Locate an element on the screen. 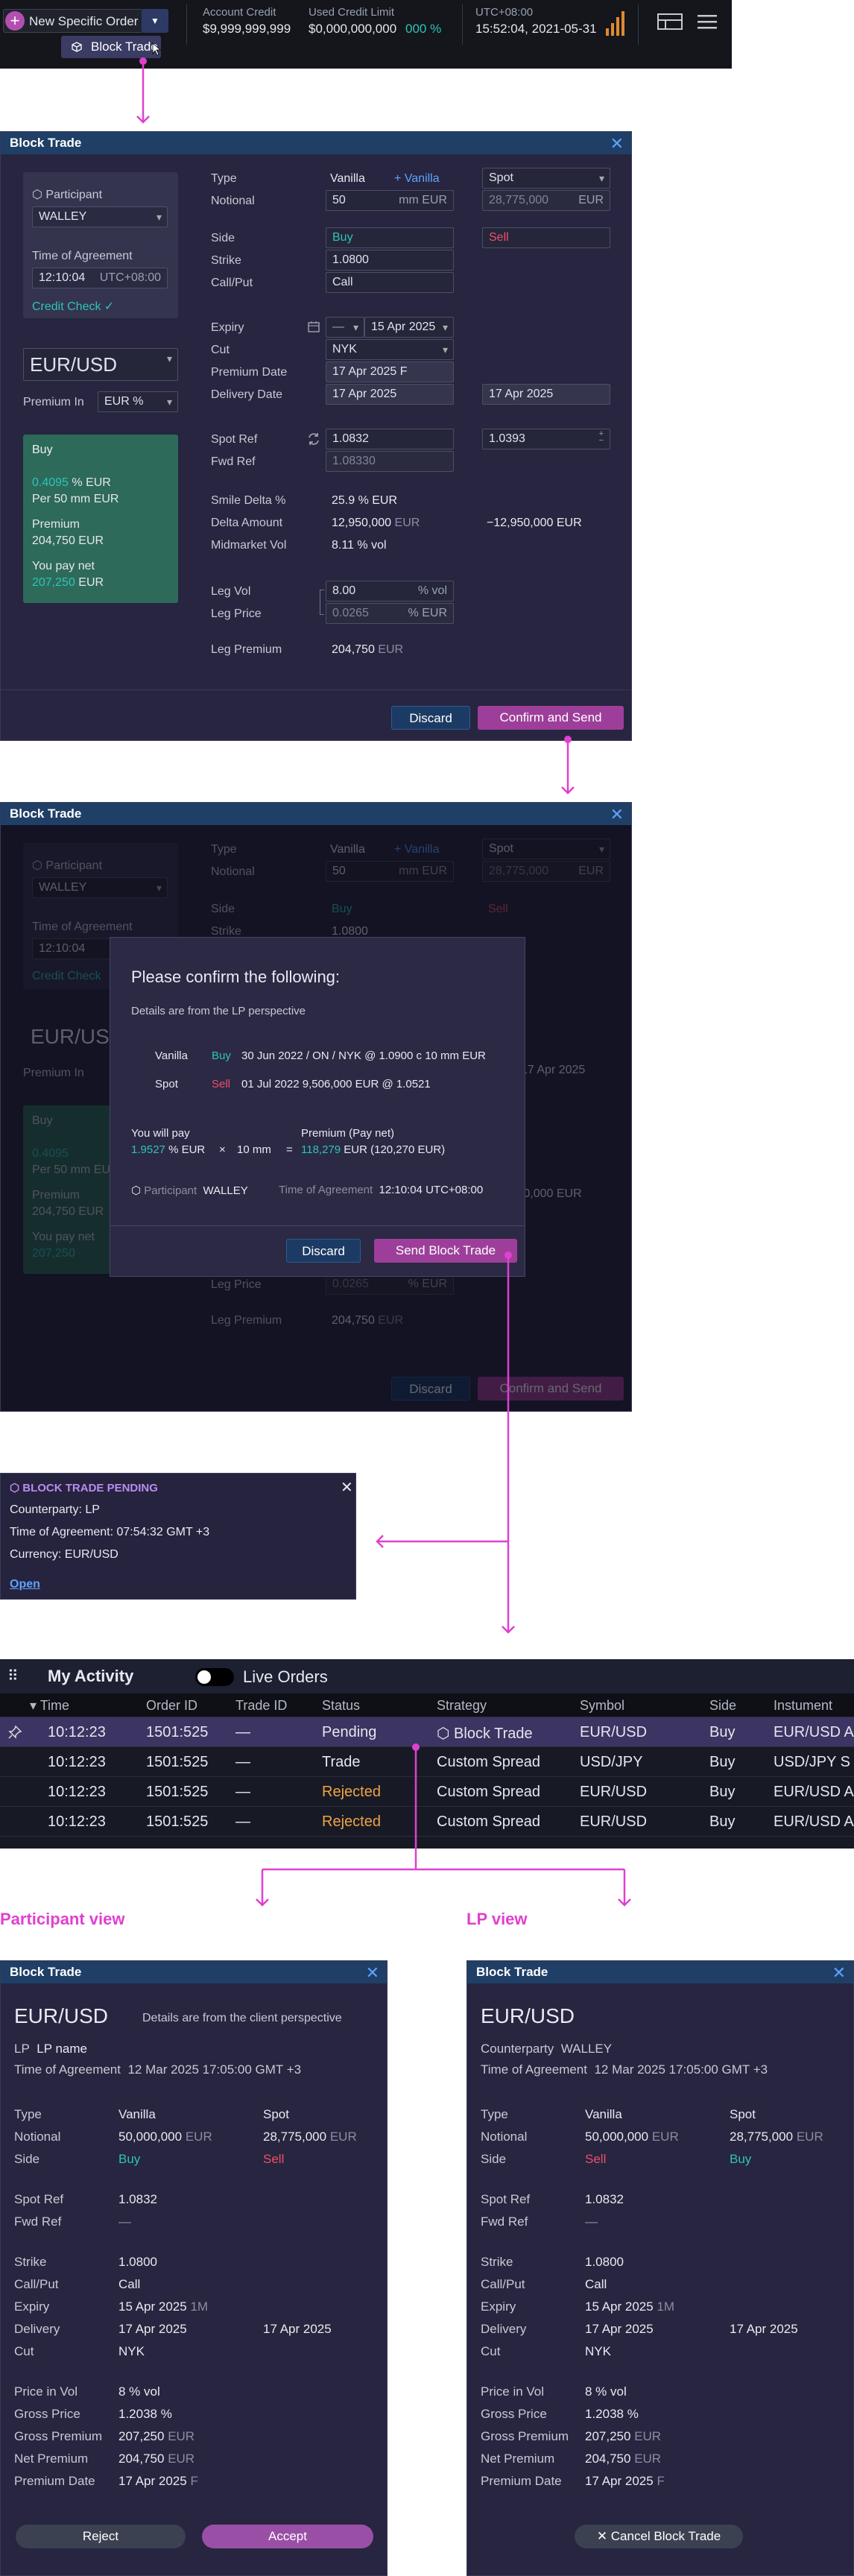 The width and height of the screenshot is (854, 2576). dialog-discard-button: Discard is located at coordinates (323, 1251).